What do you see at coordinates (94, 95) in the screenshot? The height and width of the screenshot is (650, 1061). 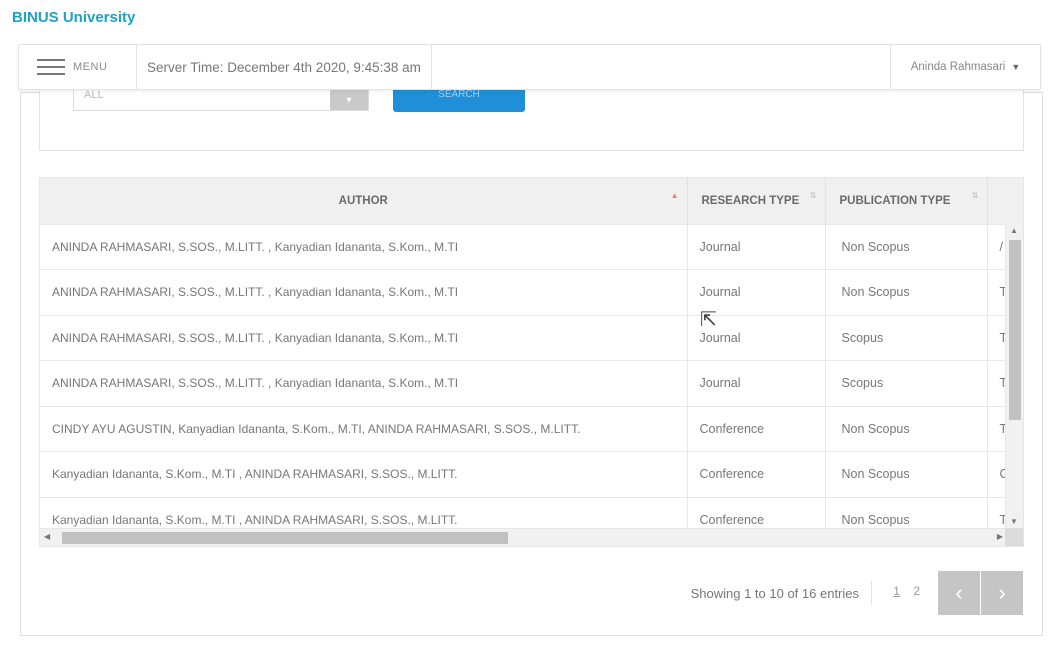 I see `filter-select-value: ALL` at bounding box center [94, 95].